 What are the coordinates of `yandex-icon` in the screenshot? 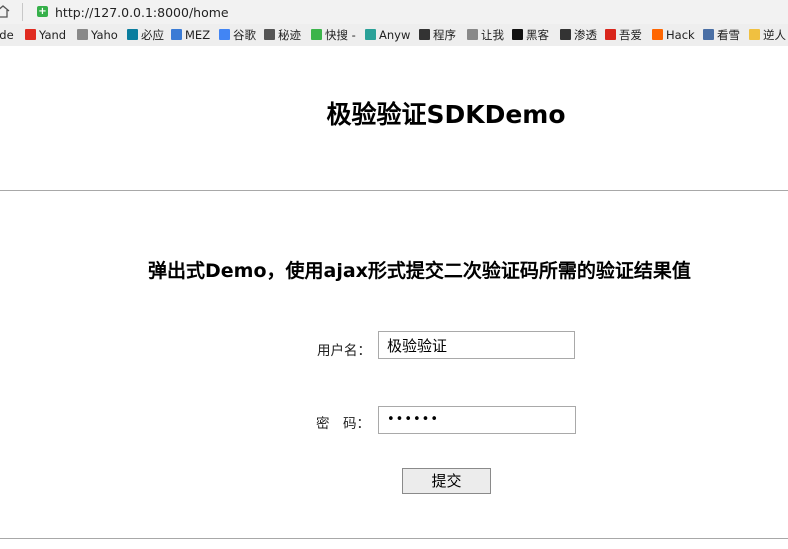 It's located at (30, 34).